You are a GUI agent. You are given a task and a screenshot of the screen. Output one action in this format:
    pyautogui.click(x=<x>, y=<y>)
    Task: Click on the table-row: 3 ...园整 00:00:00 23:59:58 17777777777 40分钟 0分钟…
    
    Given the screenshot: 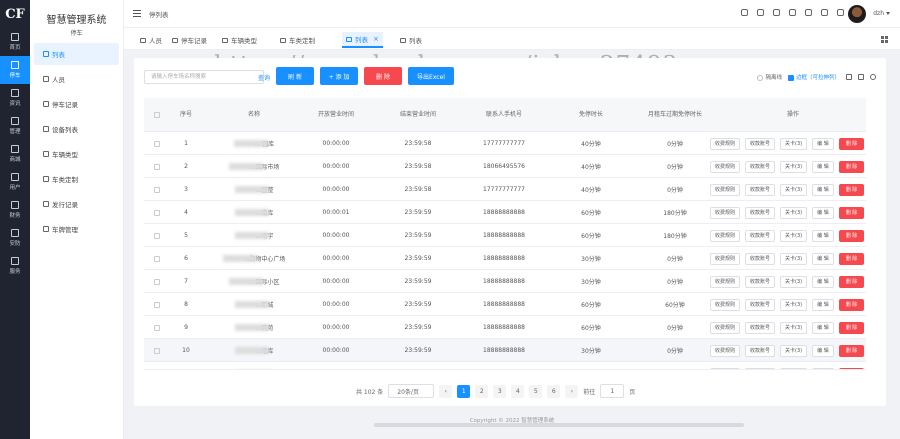 What is the action you would take?
    pyautogui.click(x=505, y=189)
    